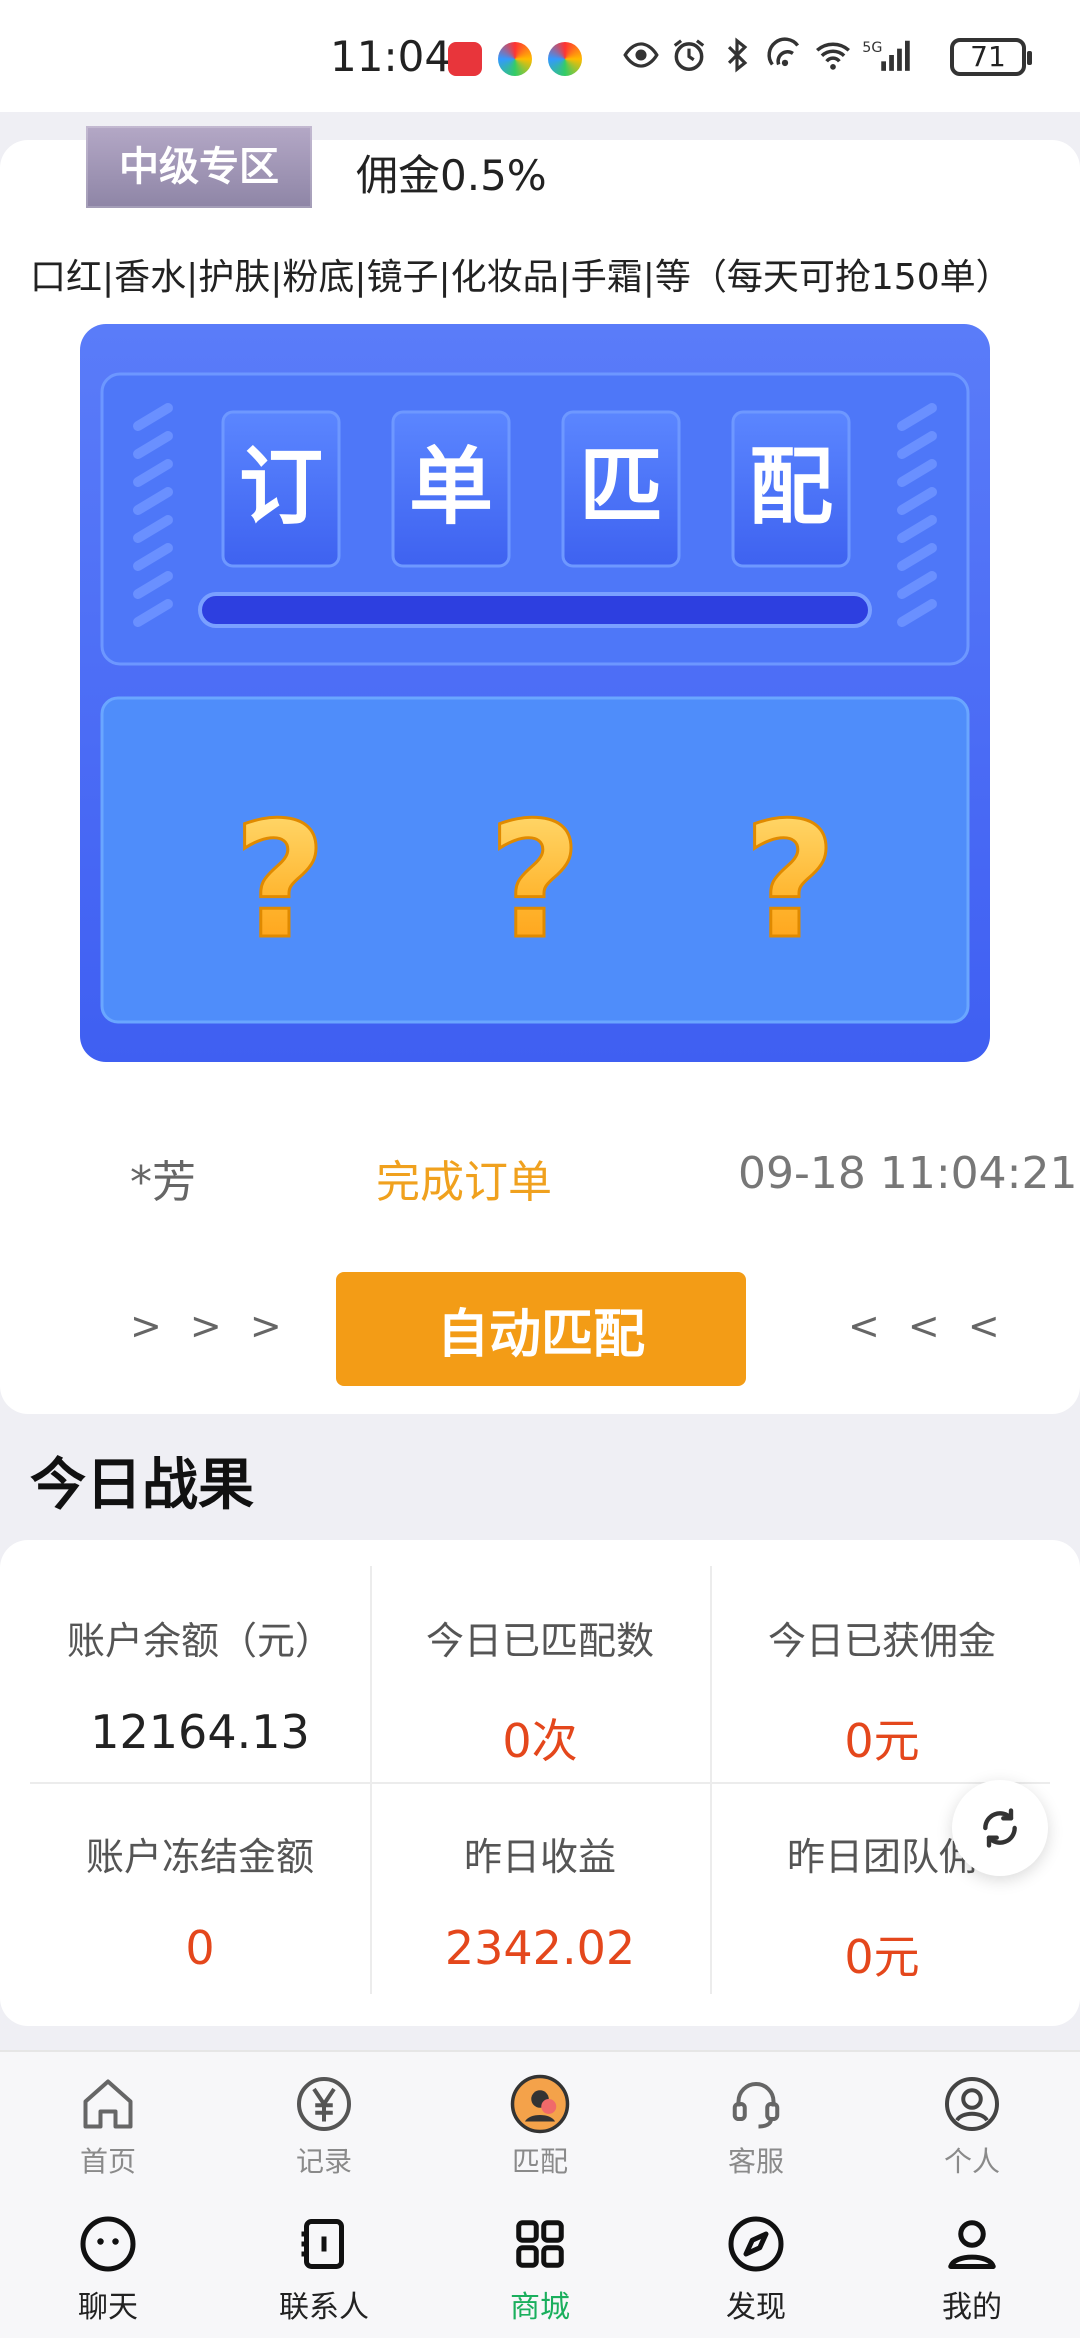 The width and height of the screenshot is (1080, 2338). What do you see at coordinates (971, 2161) in the screenshot?
I see `tab-label: 个人` at bounding box center [971, 2161].